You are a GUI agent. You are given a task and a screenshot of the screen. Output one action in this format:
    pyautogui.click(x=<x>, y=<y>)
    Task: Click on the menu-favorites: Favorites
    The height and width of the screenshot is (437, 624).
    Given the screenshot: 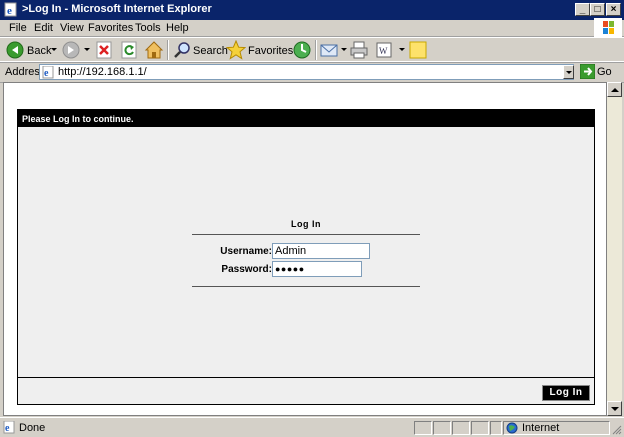 What is the action you would take?
    pyautogui.click(x=110, y=28)
    